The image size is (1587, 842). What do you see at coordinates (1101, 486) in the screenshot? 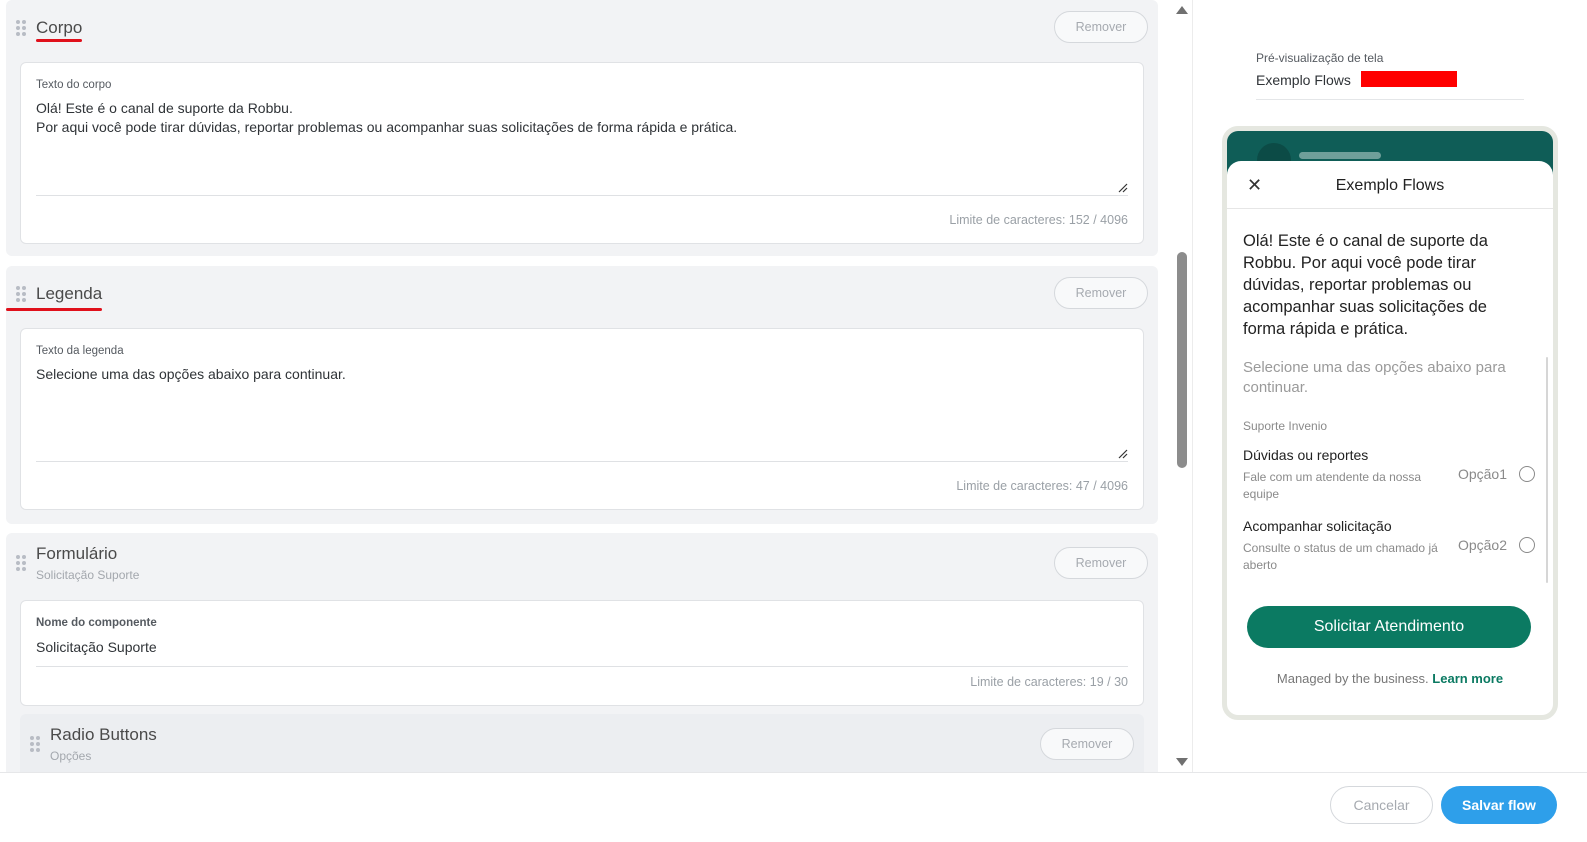
I see `char-counter-value: 47 / 4096` at bounding box center [1101, 486].